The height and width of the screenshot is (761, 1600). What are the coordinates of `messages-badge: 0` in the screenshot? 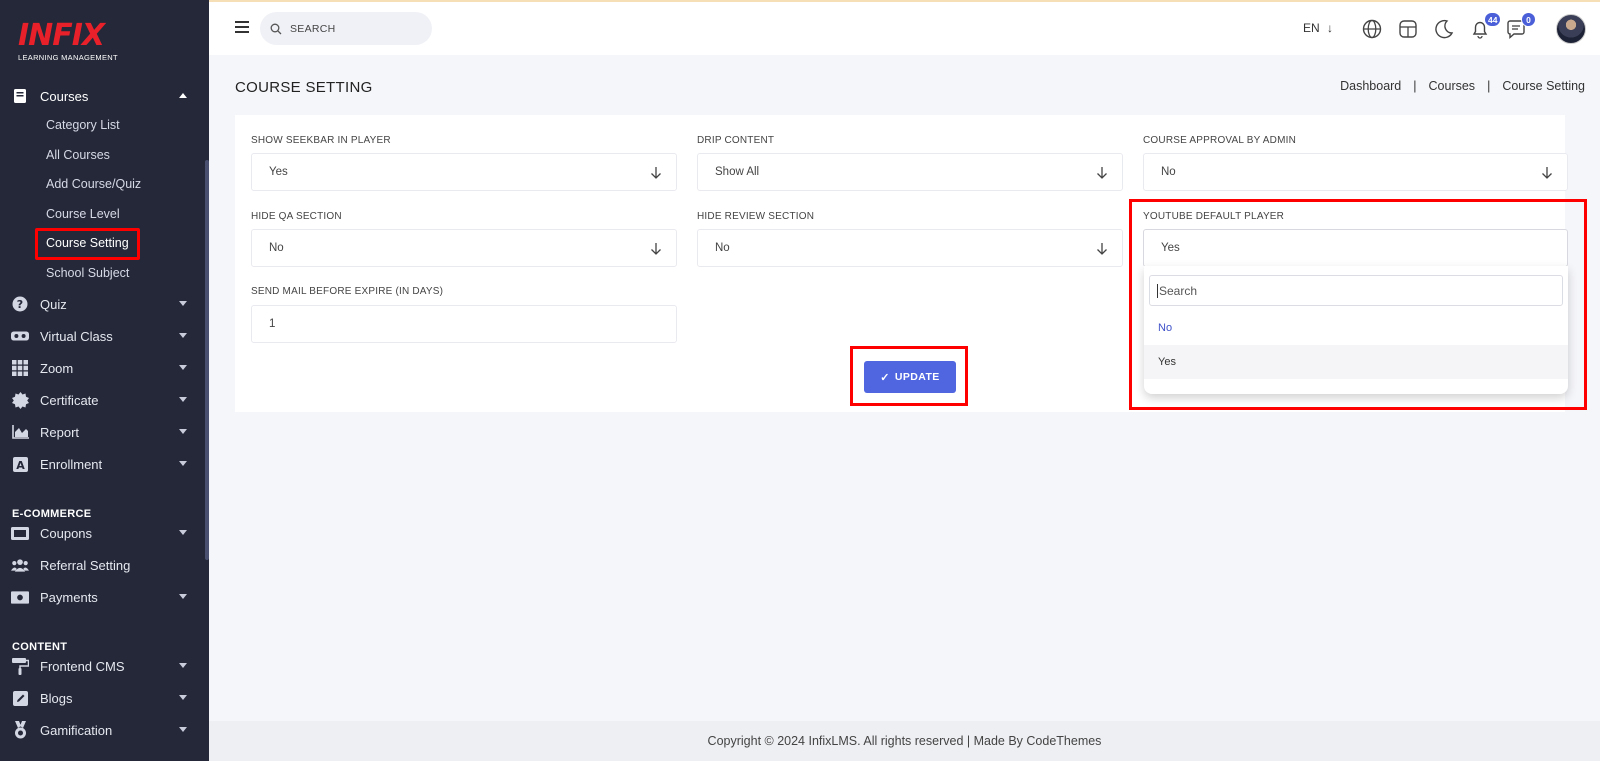 It's located at (1528, 19).